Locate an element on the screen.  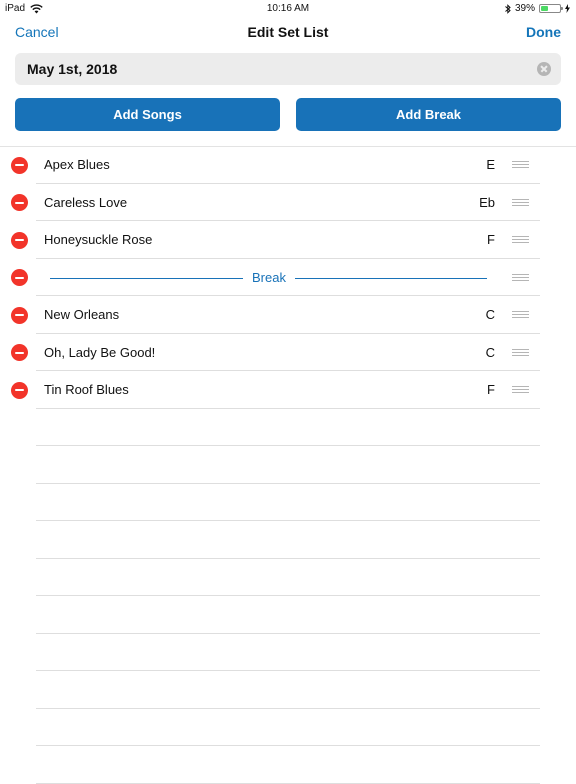
list-item: Tin Roof Blues F is located at coordinates (288, 390).